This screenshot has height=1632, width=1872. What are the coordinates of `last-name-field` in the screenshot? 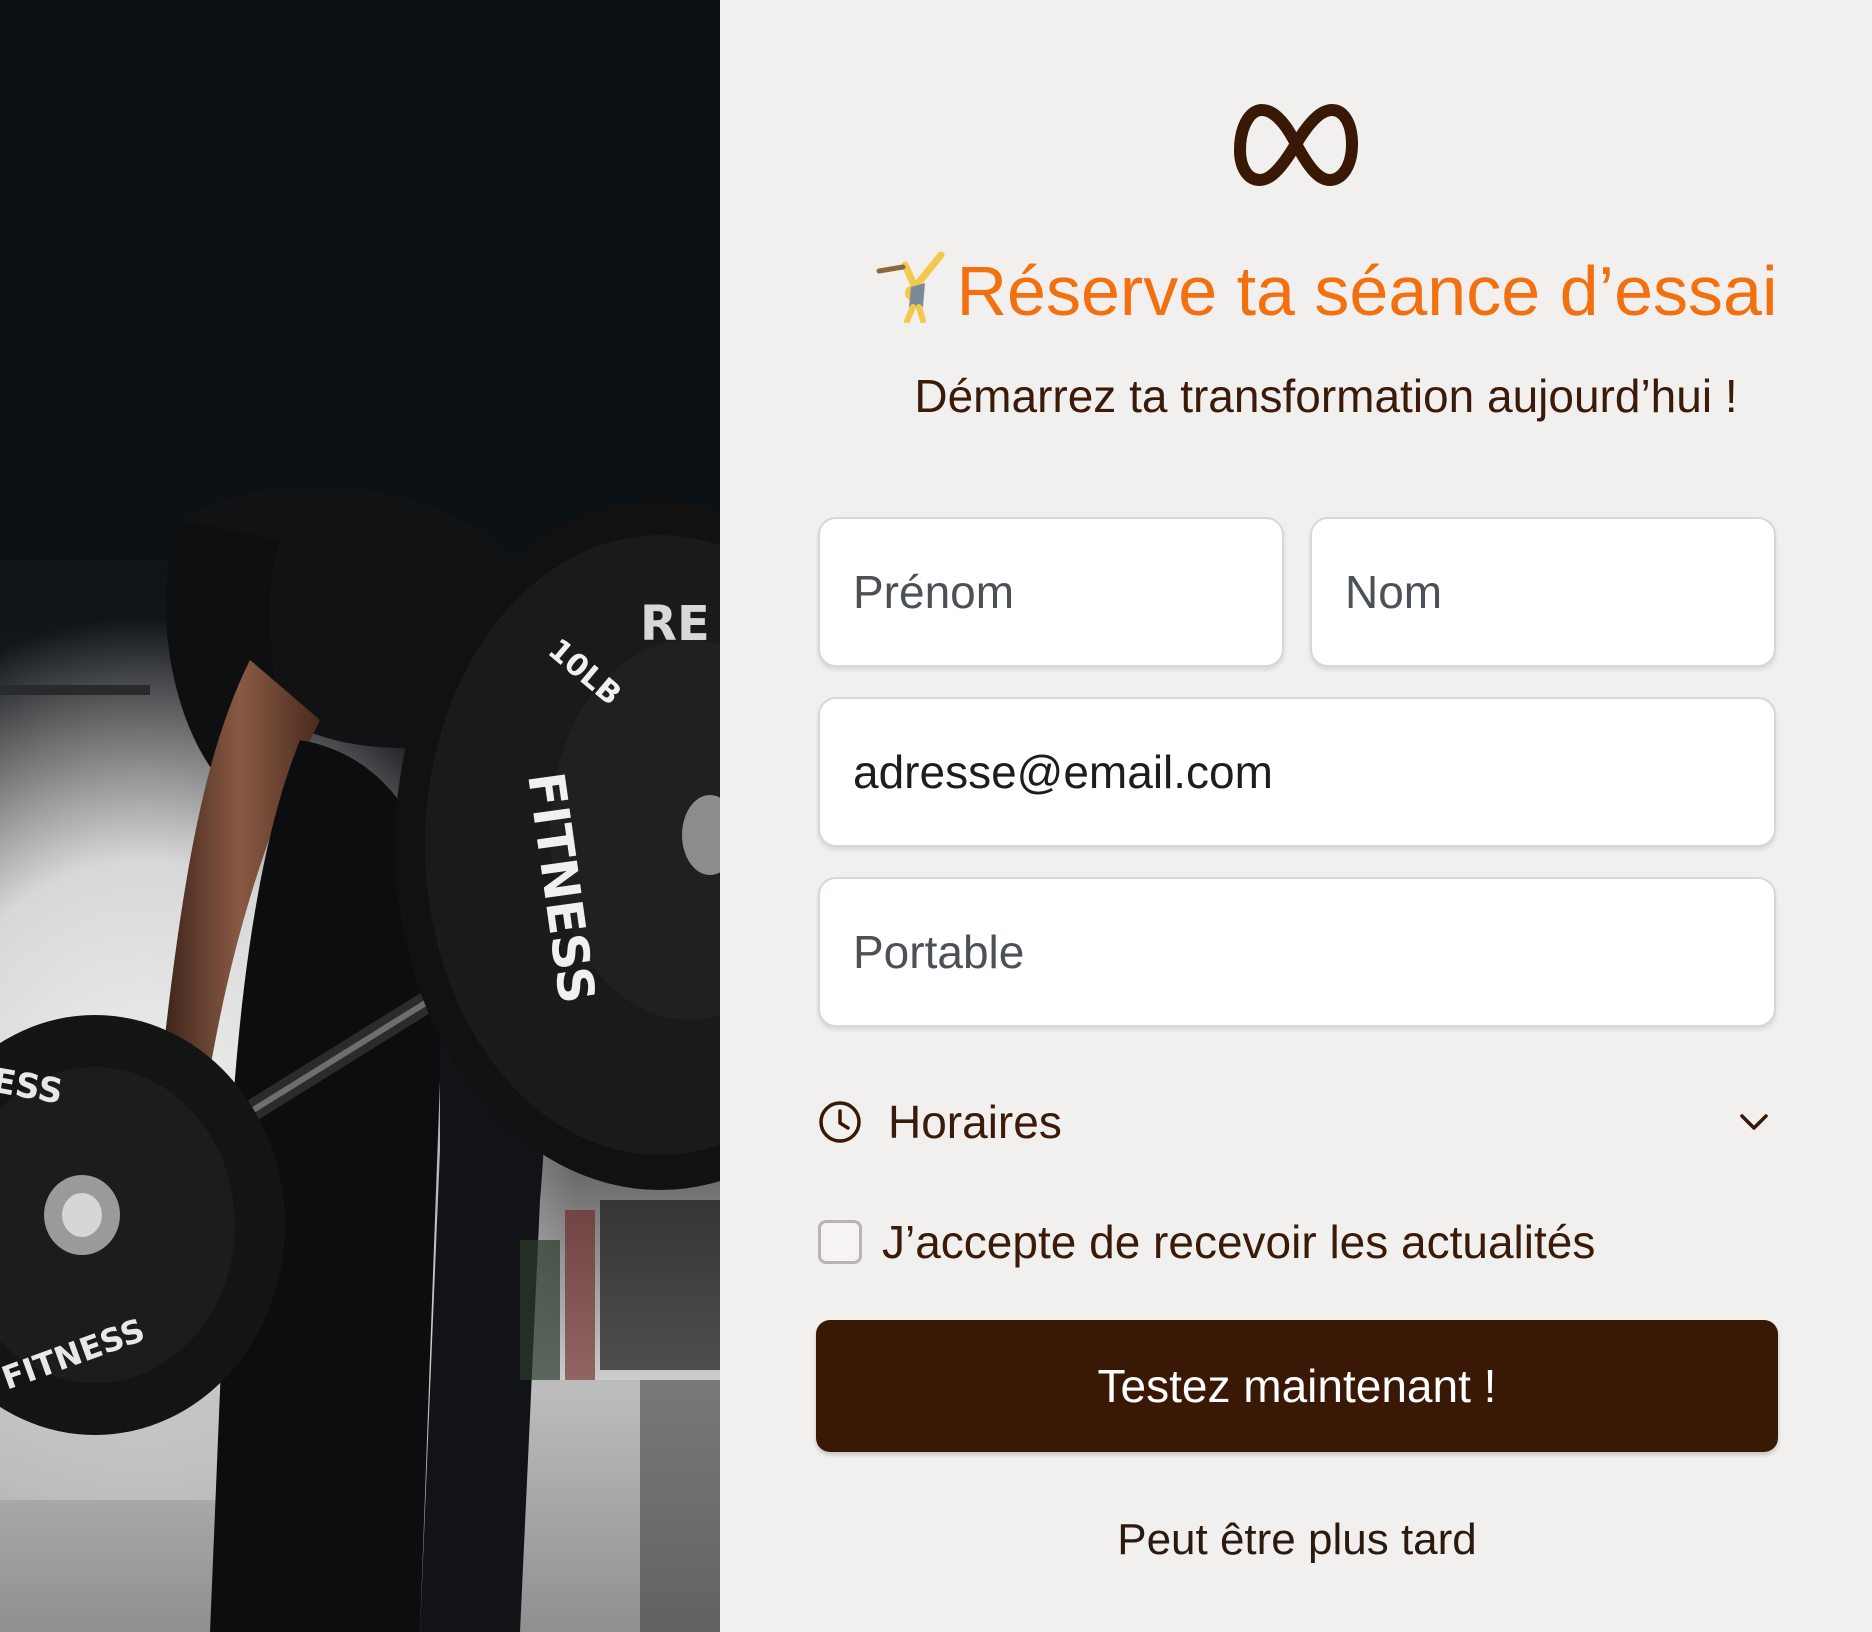 It's located at (1543, 592).